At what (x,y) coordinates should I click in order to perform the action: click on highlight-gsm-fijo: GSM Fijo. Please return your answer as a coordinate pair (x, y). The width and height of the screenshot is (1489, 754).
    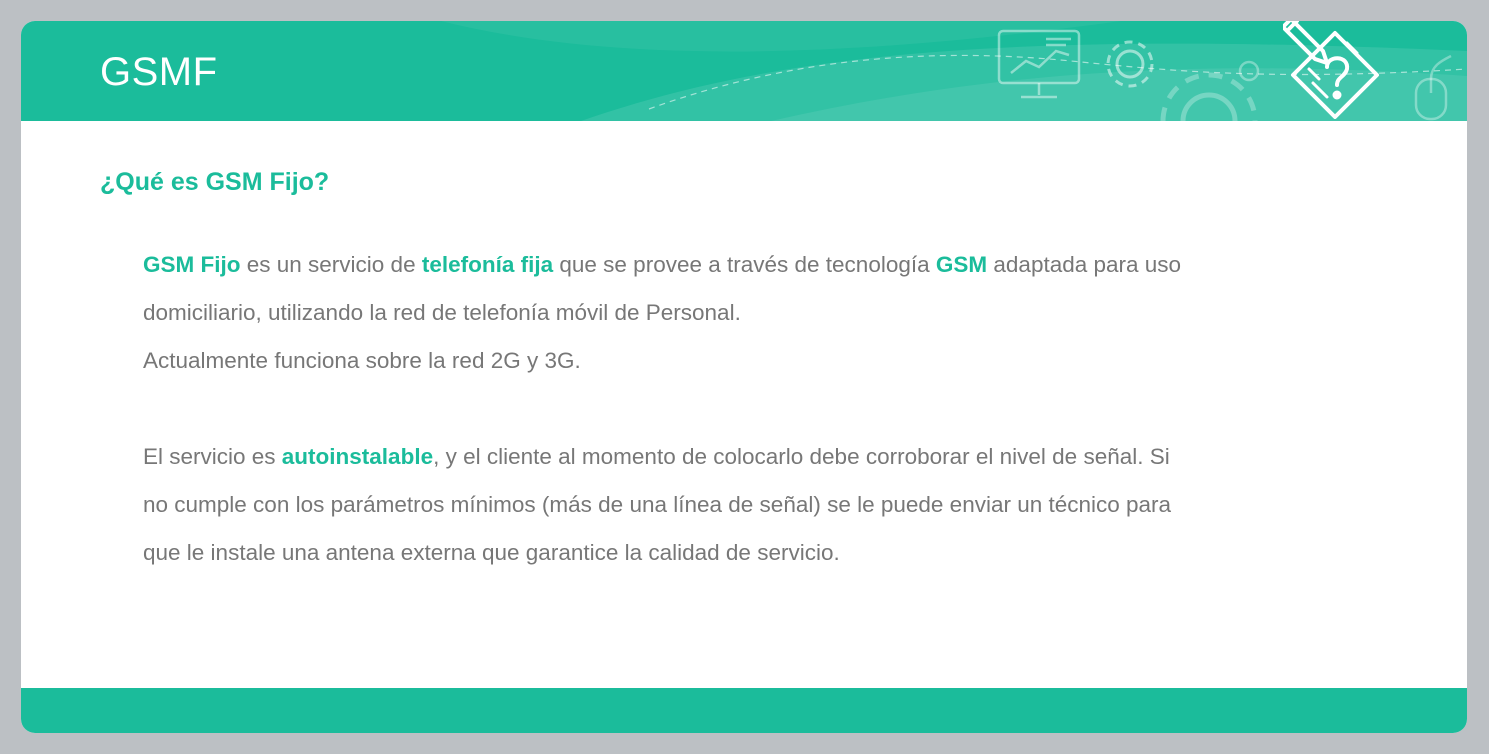
    Looking at the image, I should click on (192, 264).